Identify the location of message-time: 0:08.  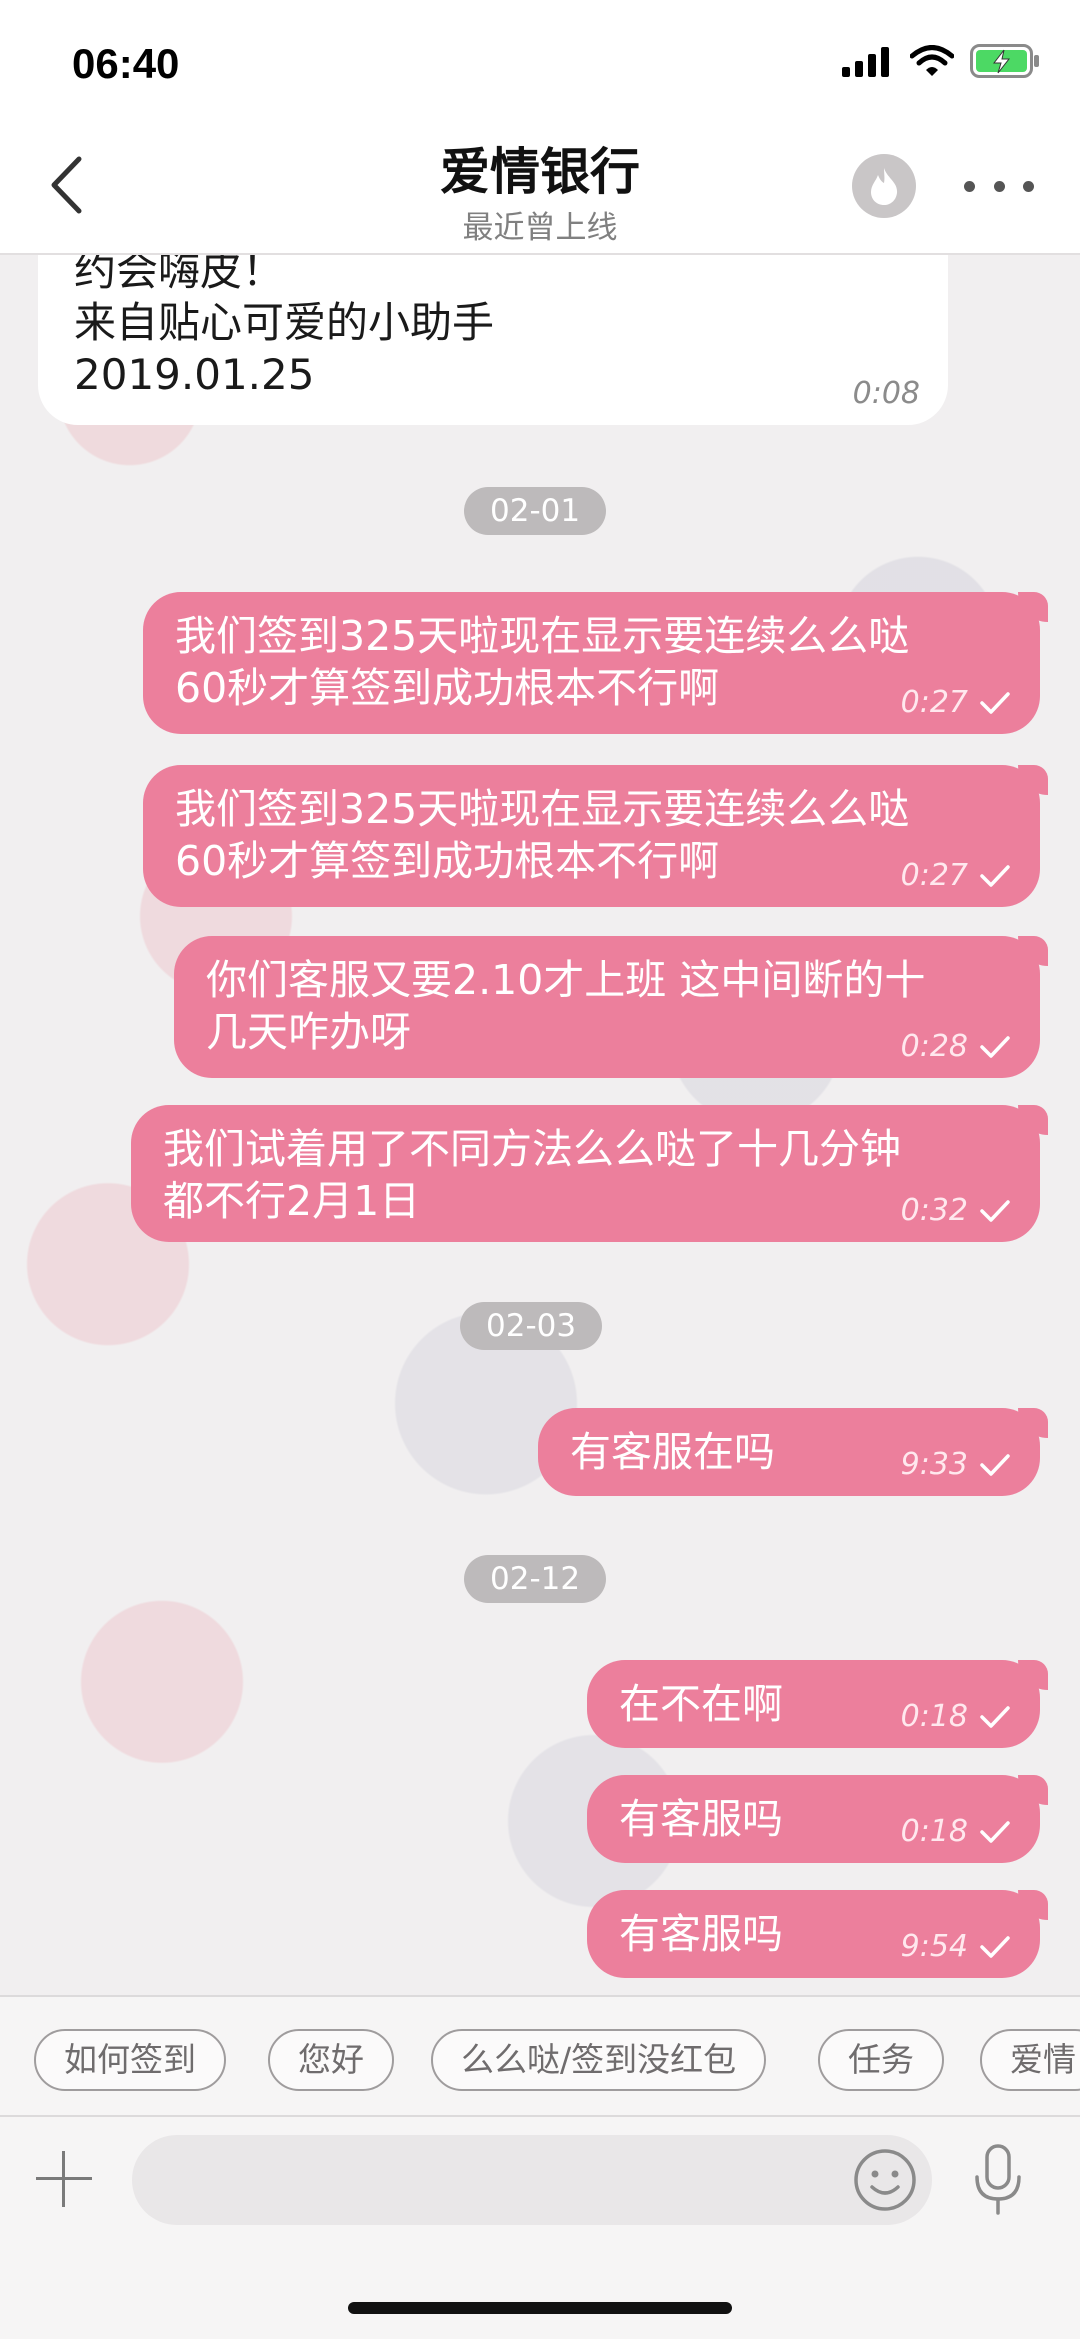
(886, 393).